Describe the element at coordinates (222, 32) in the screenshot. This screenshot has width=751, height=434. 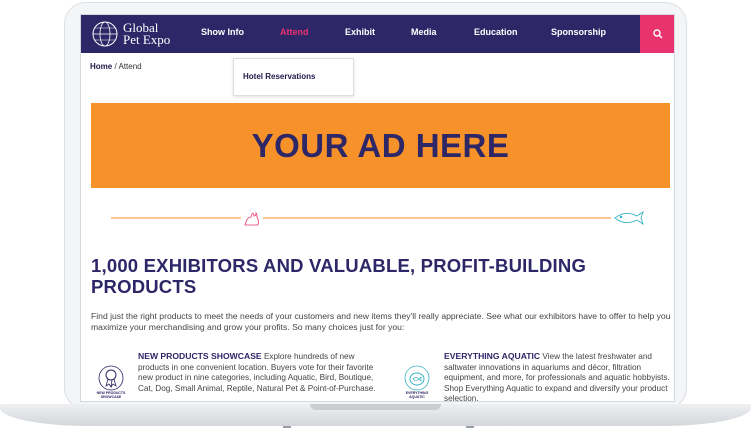
I see `nav-show-info: Show Info` at that location.